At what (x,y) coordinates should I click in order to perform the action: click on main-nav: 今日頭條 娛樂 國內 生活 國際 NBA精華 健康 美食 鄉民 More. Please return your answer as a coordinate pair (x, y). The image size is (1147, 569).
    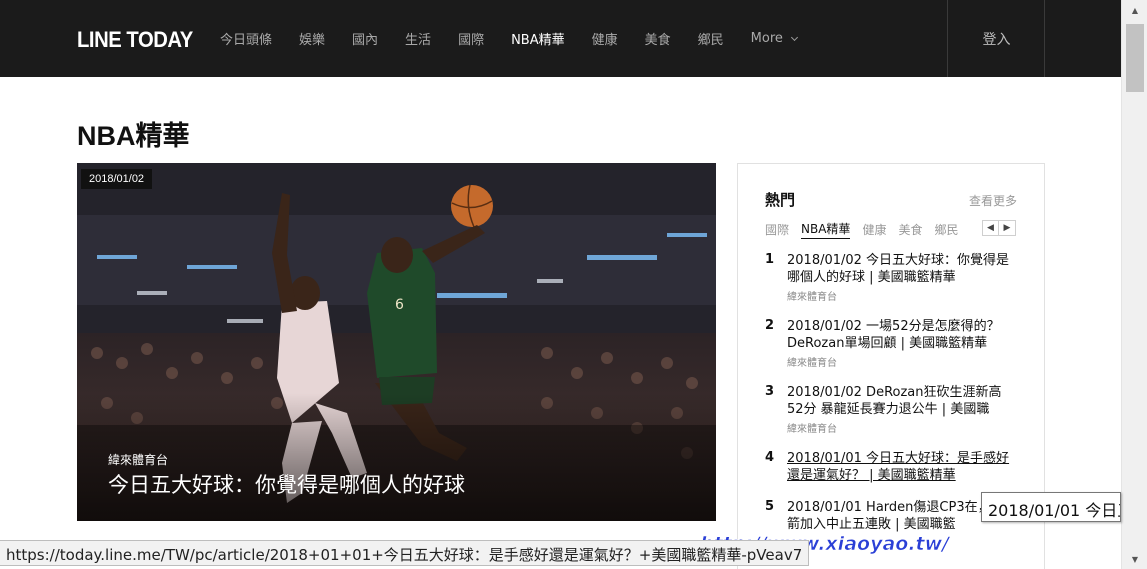
    Looking at the image, I should click on (509, 38).